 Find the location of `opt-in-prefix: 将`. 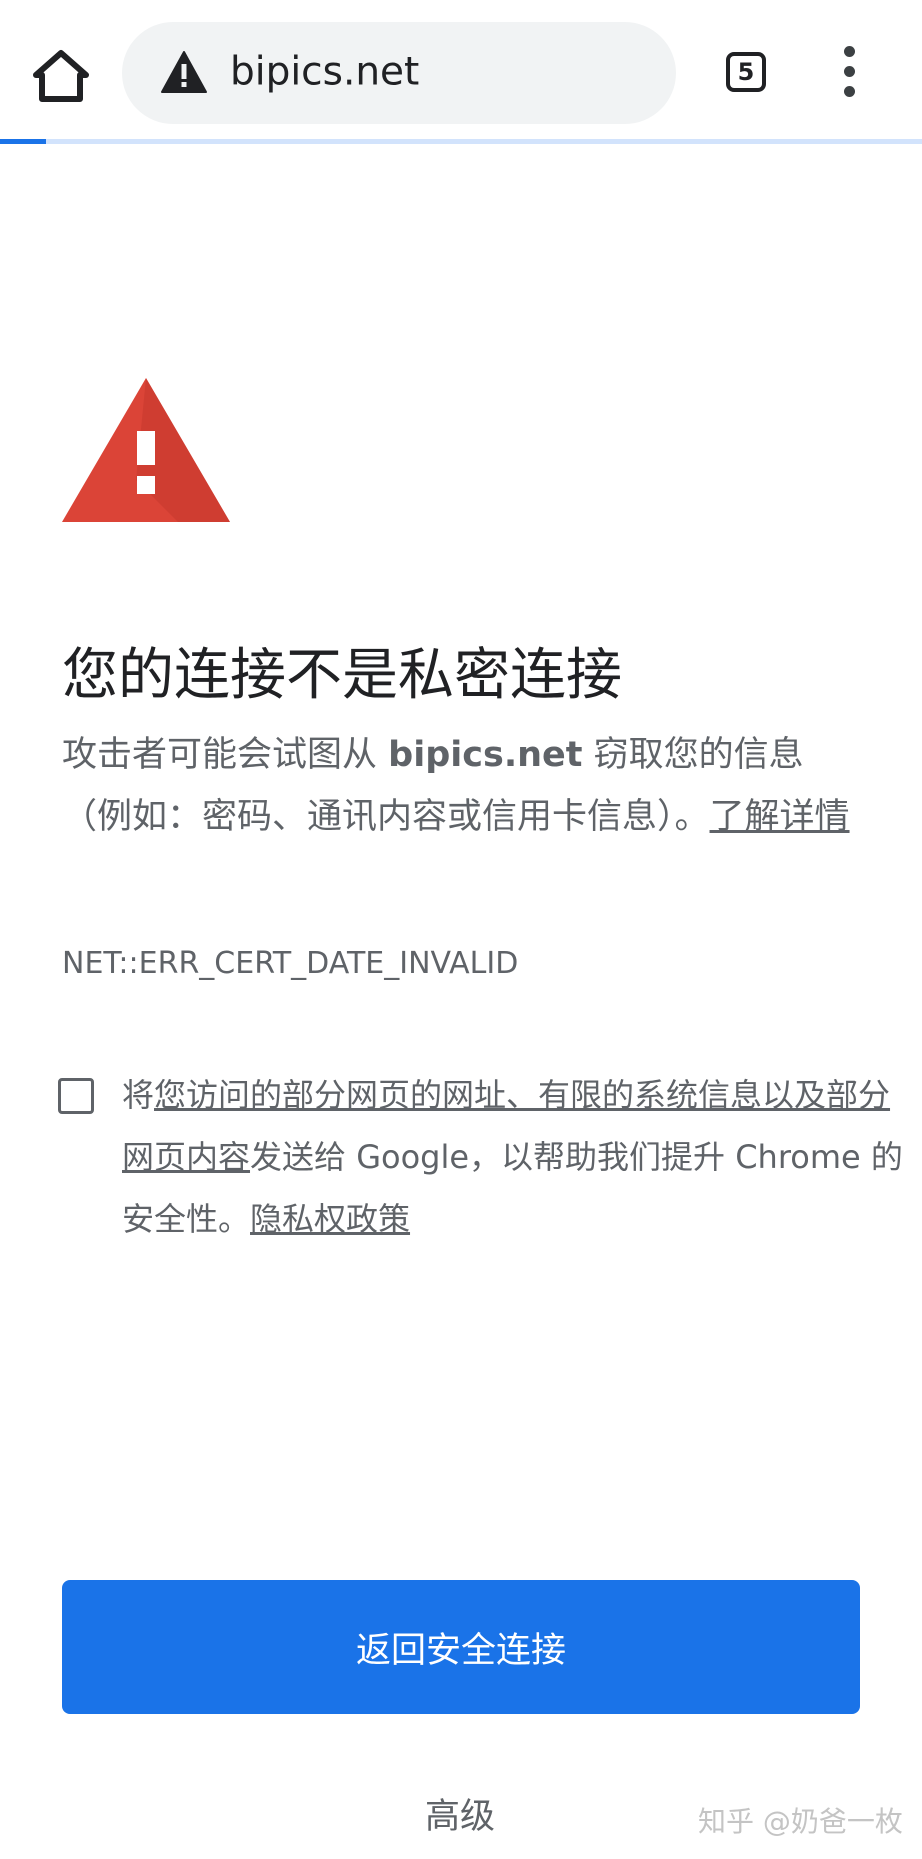

opt-in-prefix: 将 is located at coordinates (138, 1095).